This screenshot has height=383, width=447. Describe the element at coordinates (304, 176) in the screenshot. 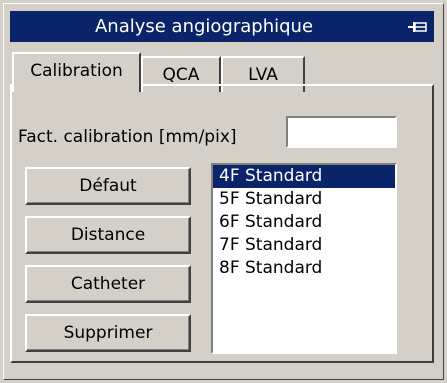

I see `list-item: 4F Standard` at that location.